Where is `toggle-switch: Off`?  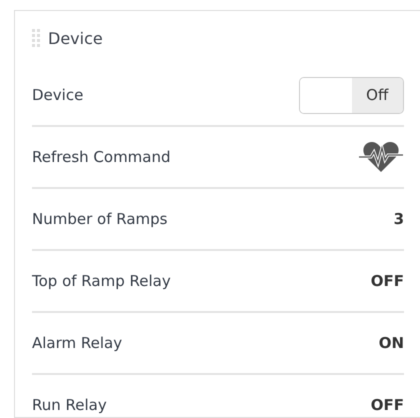
toggle-switch: Off is located at coordinates (351, 95).